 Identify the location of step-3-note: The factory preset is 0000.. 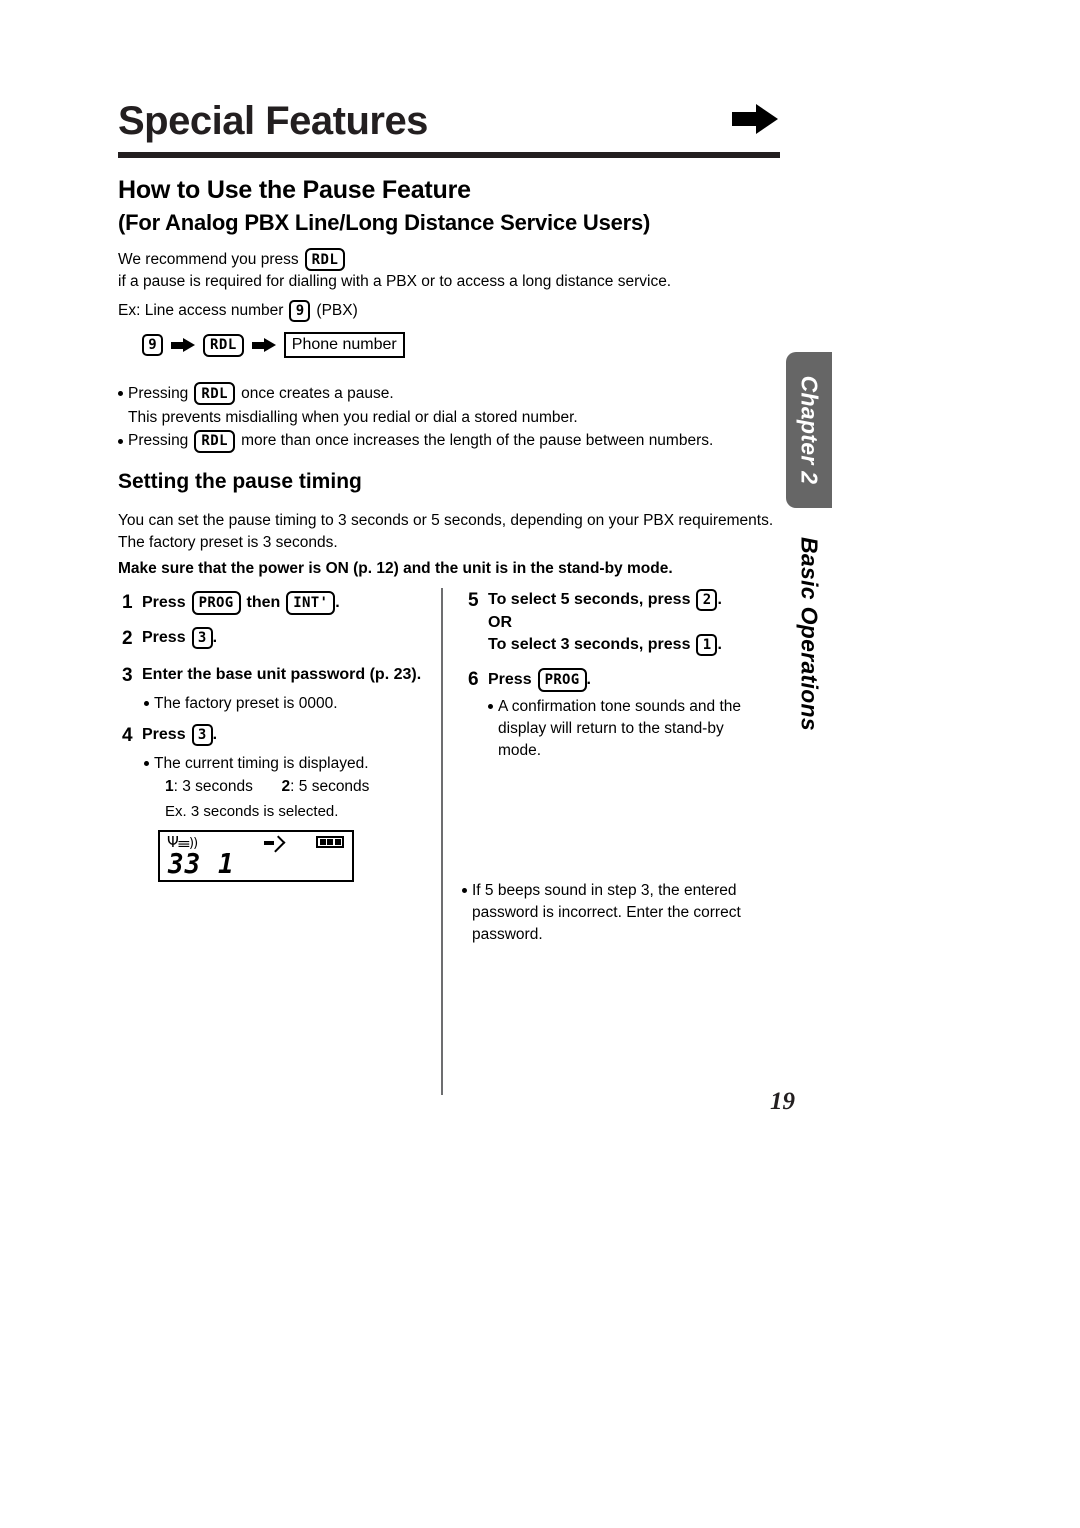
(283, 704).